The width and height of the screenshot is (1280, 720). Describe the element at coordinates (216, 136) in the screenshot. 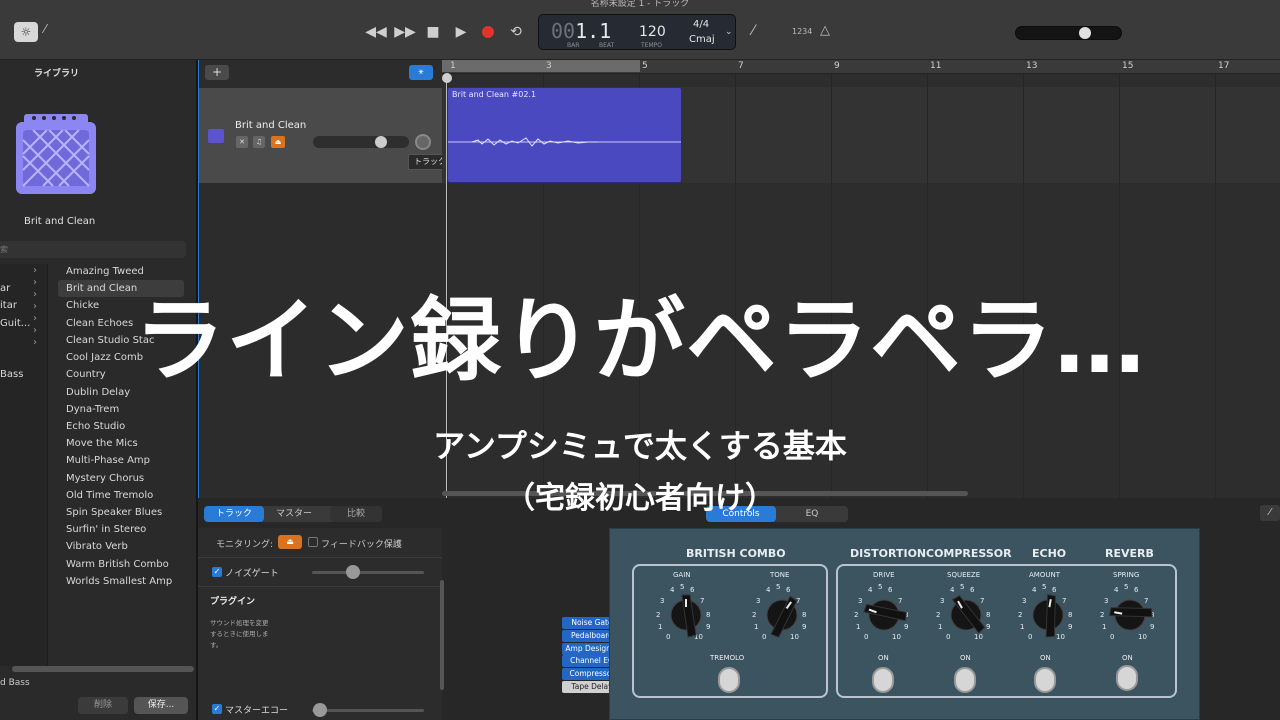

I see `track-icon` at that location.